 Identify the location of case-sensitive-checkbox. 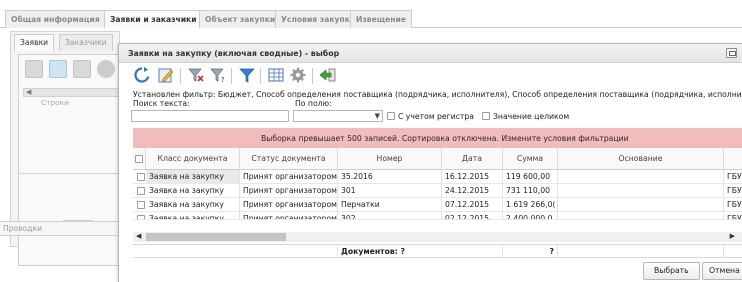
(391, 116).